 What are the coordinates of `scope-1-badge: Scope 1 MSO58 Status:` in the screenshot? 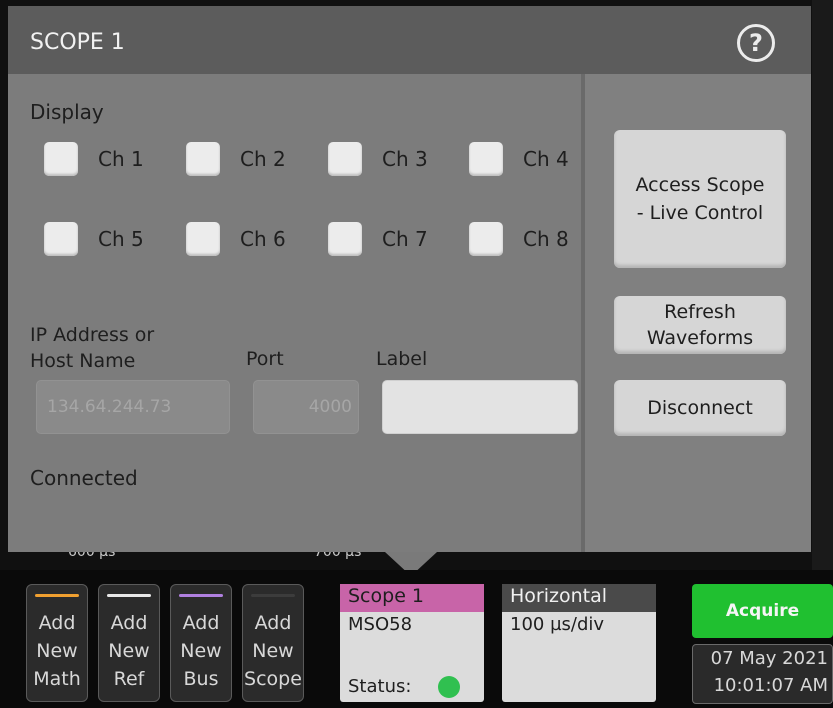 It's located at (412, 643).